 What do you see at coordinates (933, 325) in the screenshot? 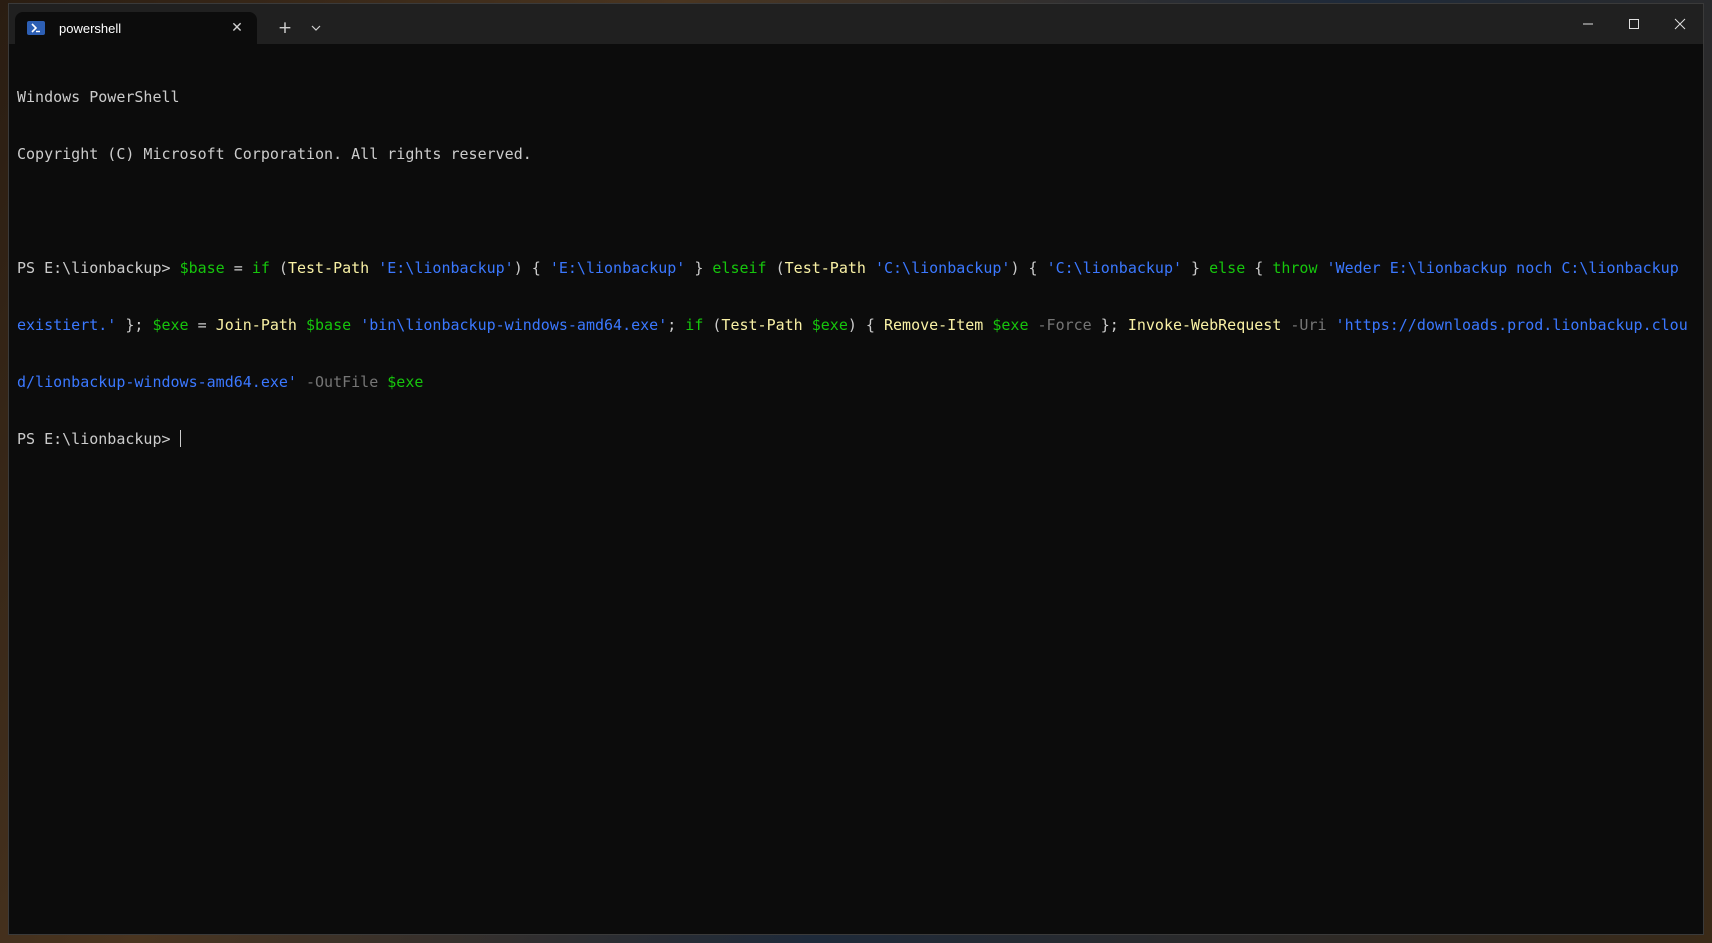
I see `token-cmd: Remove-Item` at bounding box center [933, 325].